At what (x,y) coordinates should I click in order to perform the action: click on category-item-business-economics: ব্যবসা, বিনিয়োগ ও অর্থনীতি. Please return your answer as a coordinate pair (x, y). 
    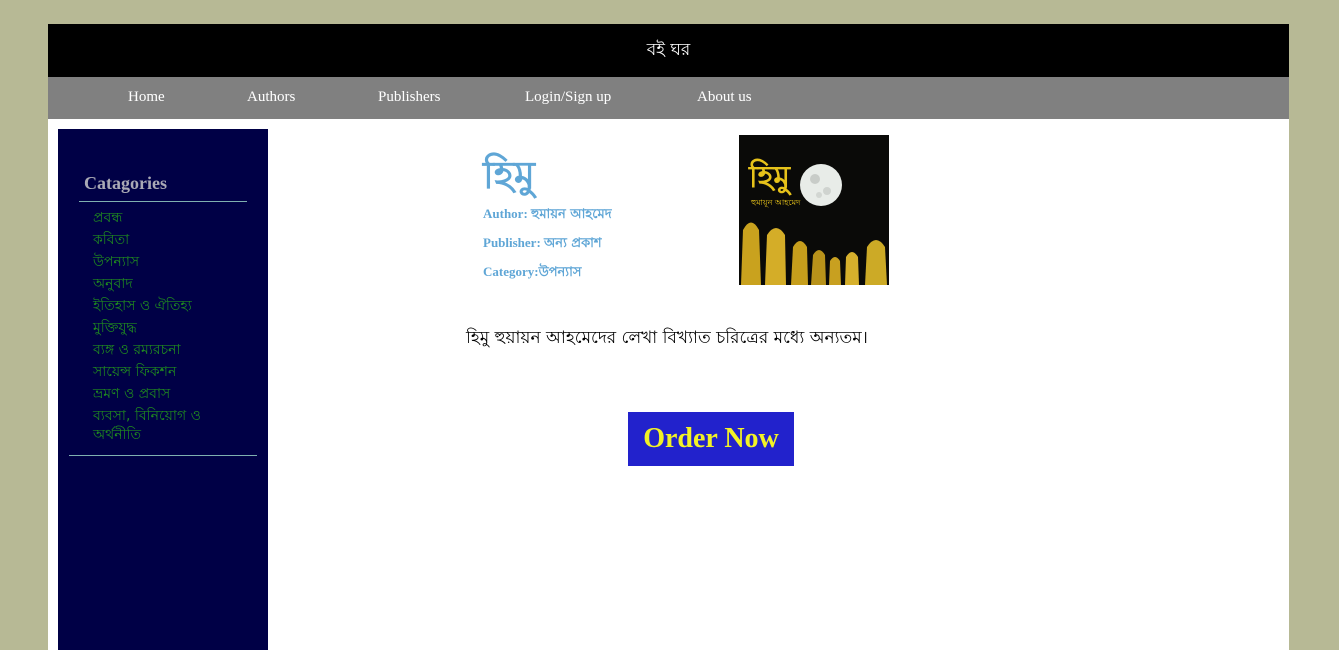
    Looking at the image, I should click on (163, 426).